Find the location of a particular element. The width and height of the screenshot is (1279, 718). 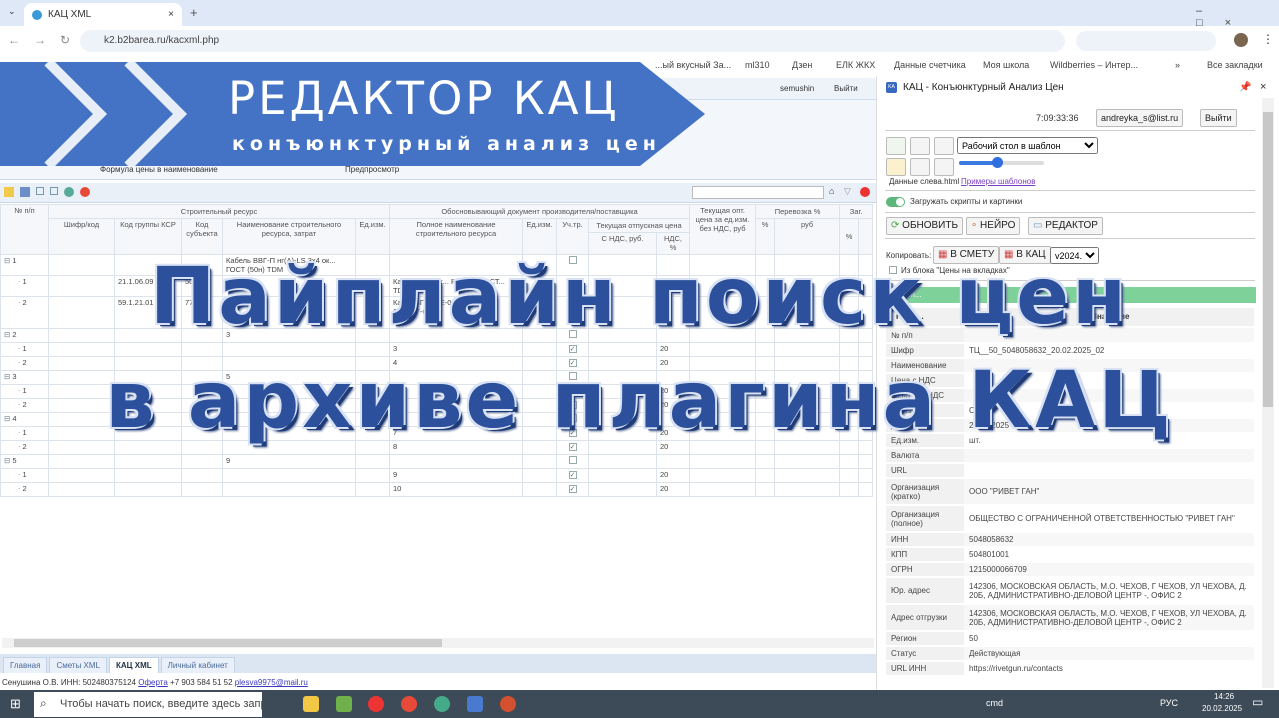

page-icon is located at coordinates (920, 146).